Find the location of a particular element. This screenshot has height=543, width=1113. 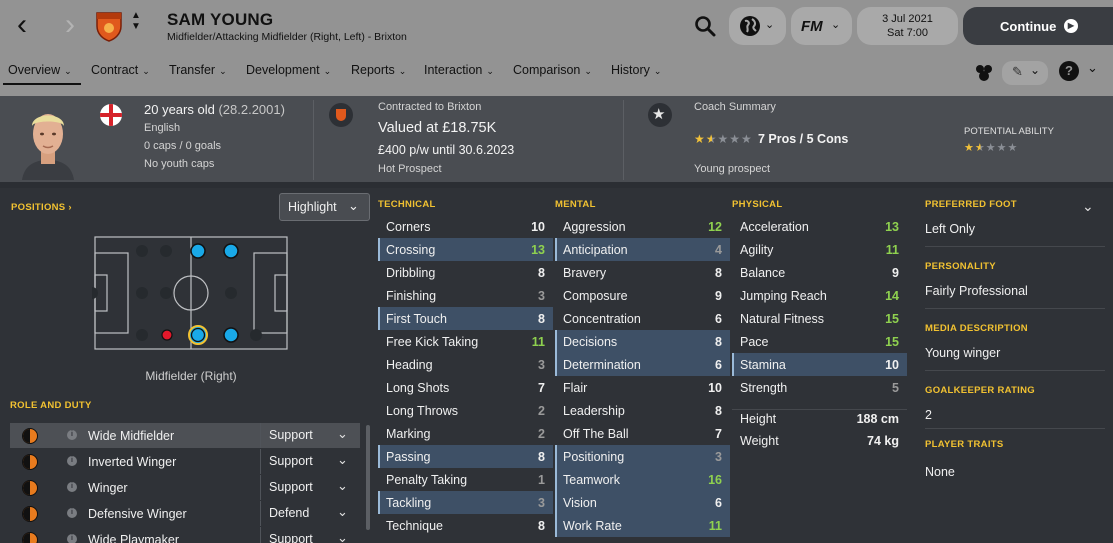

attribute-row: Stamina 10 is located at coordinates (819, 364).